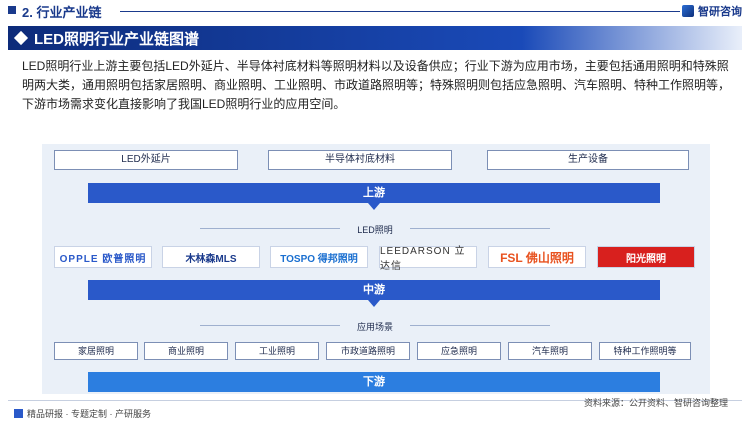 This screenshot has width=750, height=421. Describe the element at coordinates (400, 11) in the screenshot. I see `header-divider` at that location.